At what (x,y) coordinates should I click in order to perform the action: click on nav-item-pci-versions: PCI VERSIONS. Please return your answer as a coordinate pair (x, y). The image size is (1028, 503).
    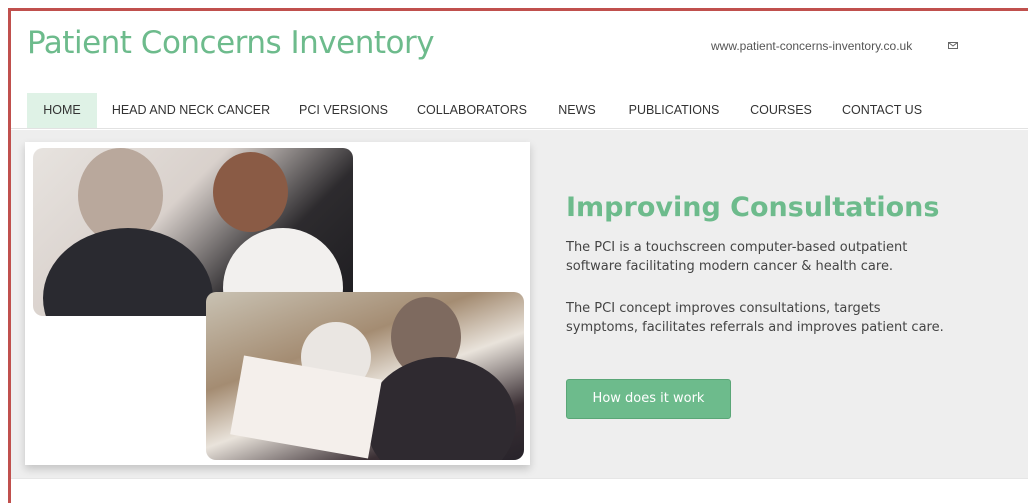
    Looking at the image, I should click on (343, 110).